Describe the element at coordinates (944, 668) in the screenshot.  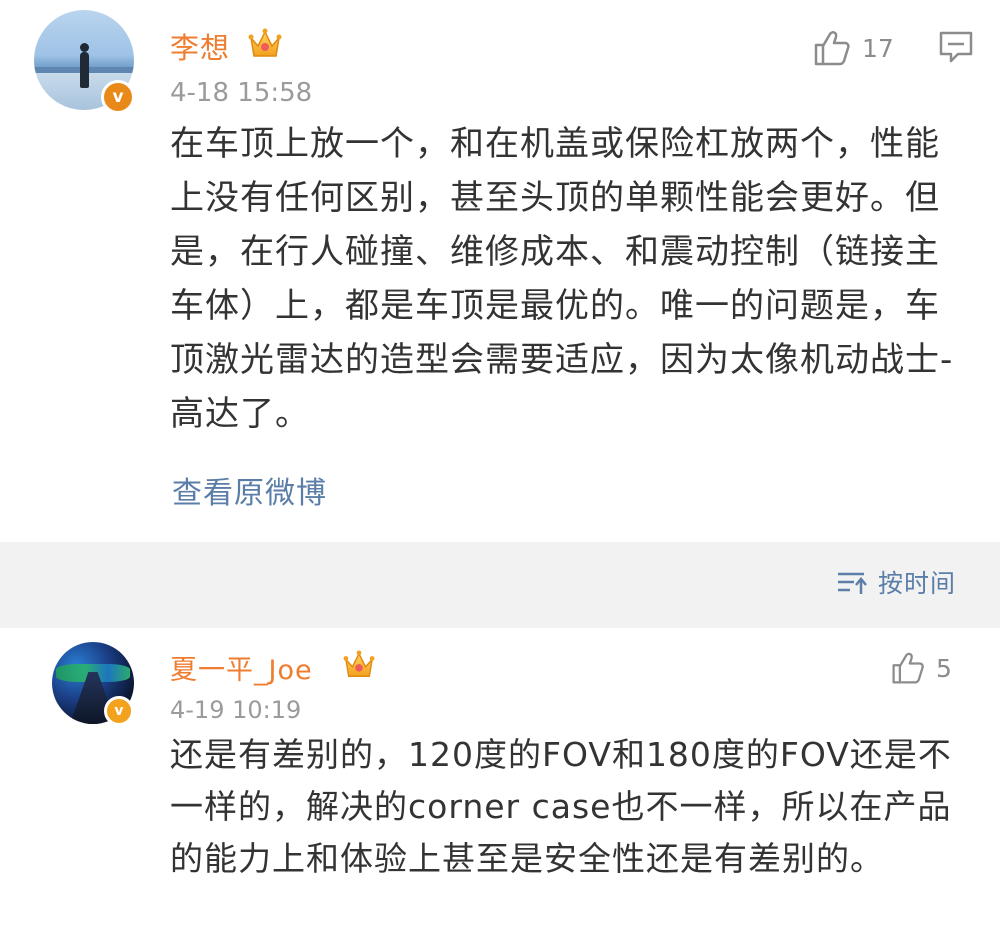
I see `like-count: 5` at that location.